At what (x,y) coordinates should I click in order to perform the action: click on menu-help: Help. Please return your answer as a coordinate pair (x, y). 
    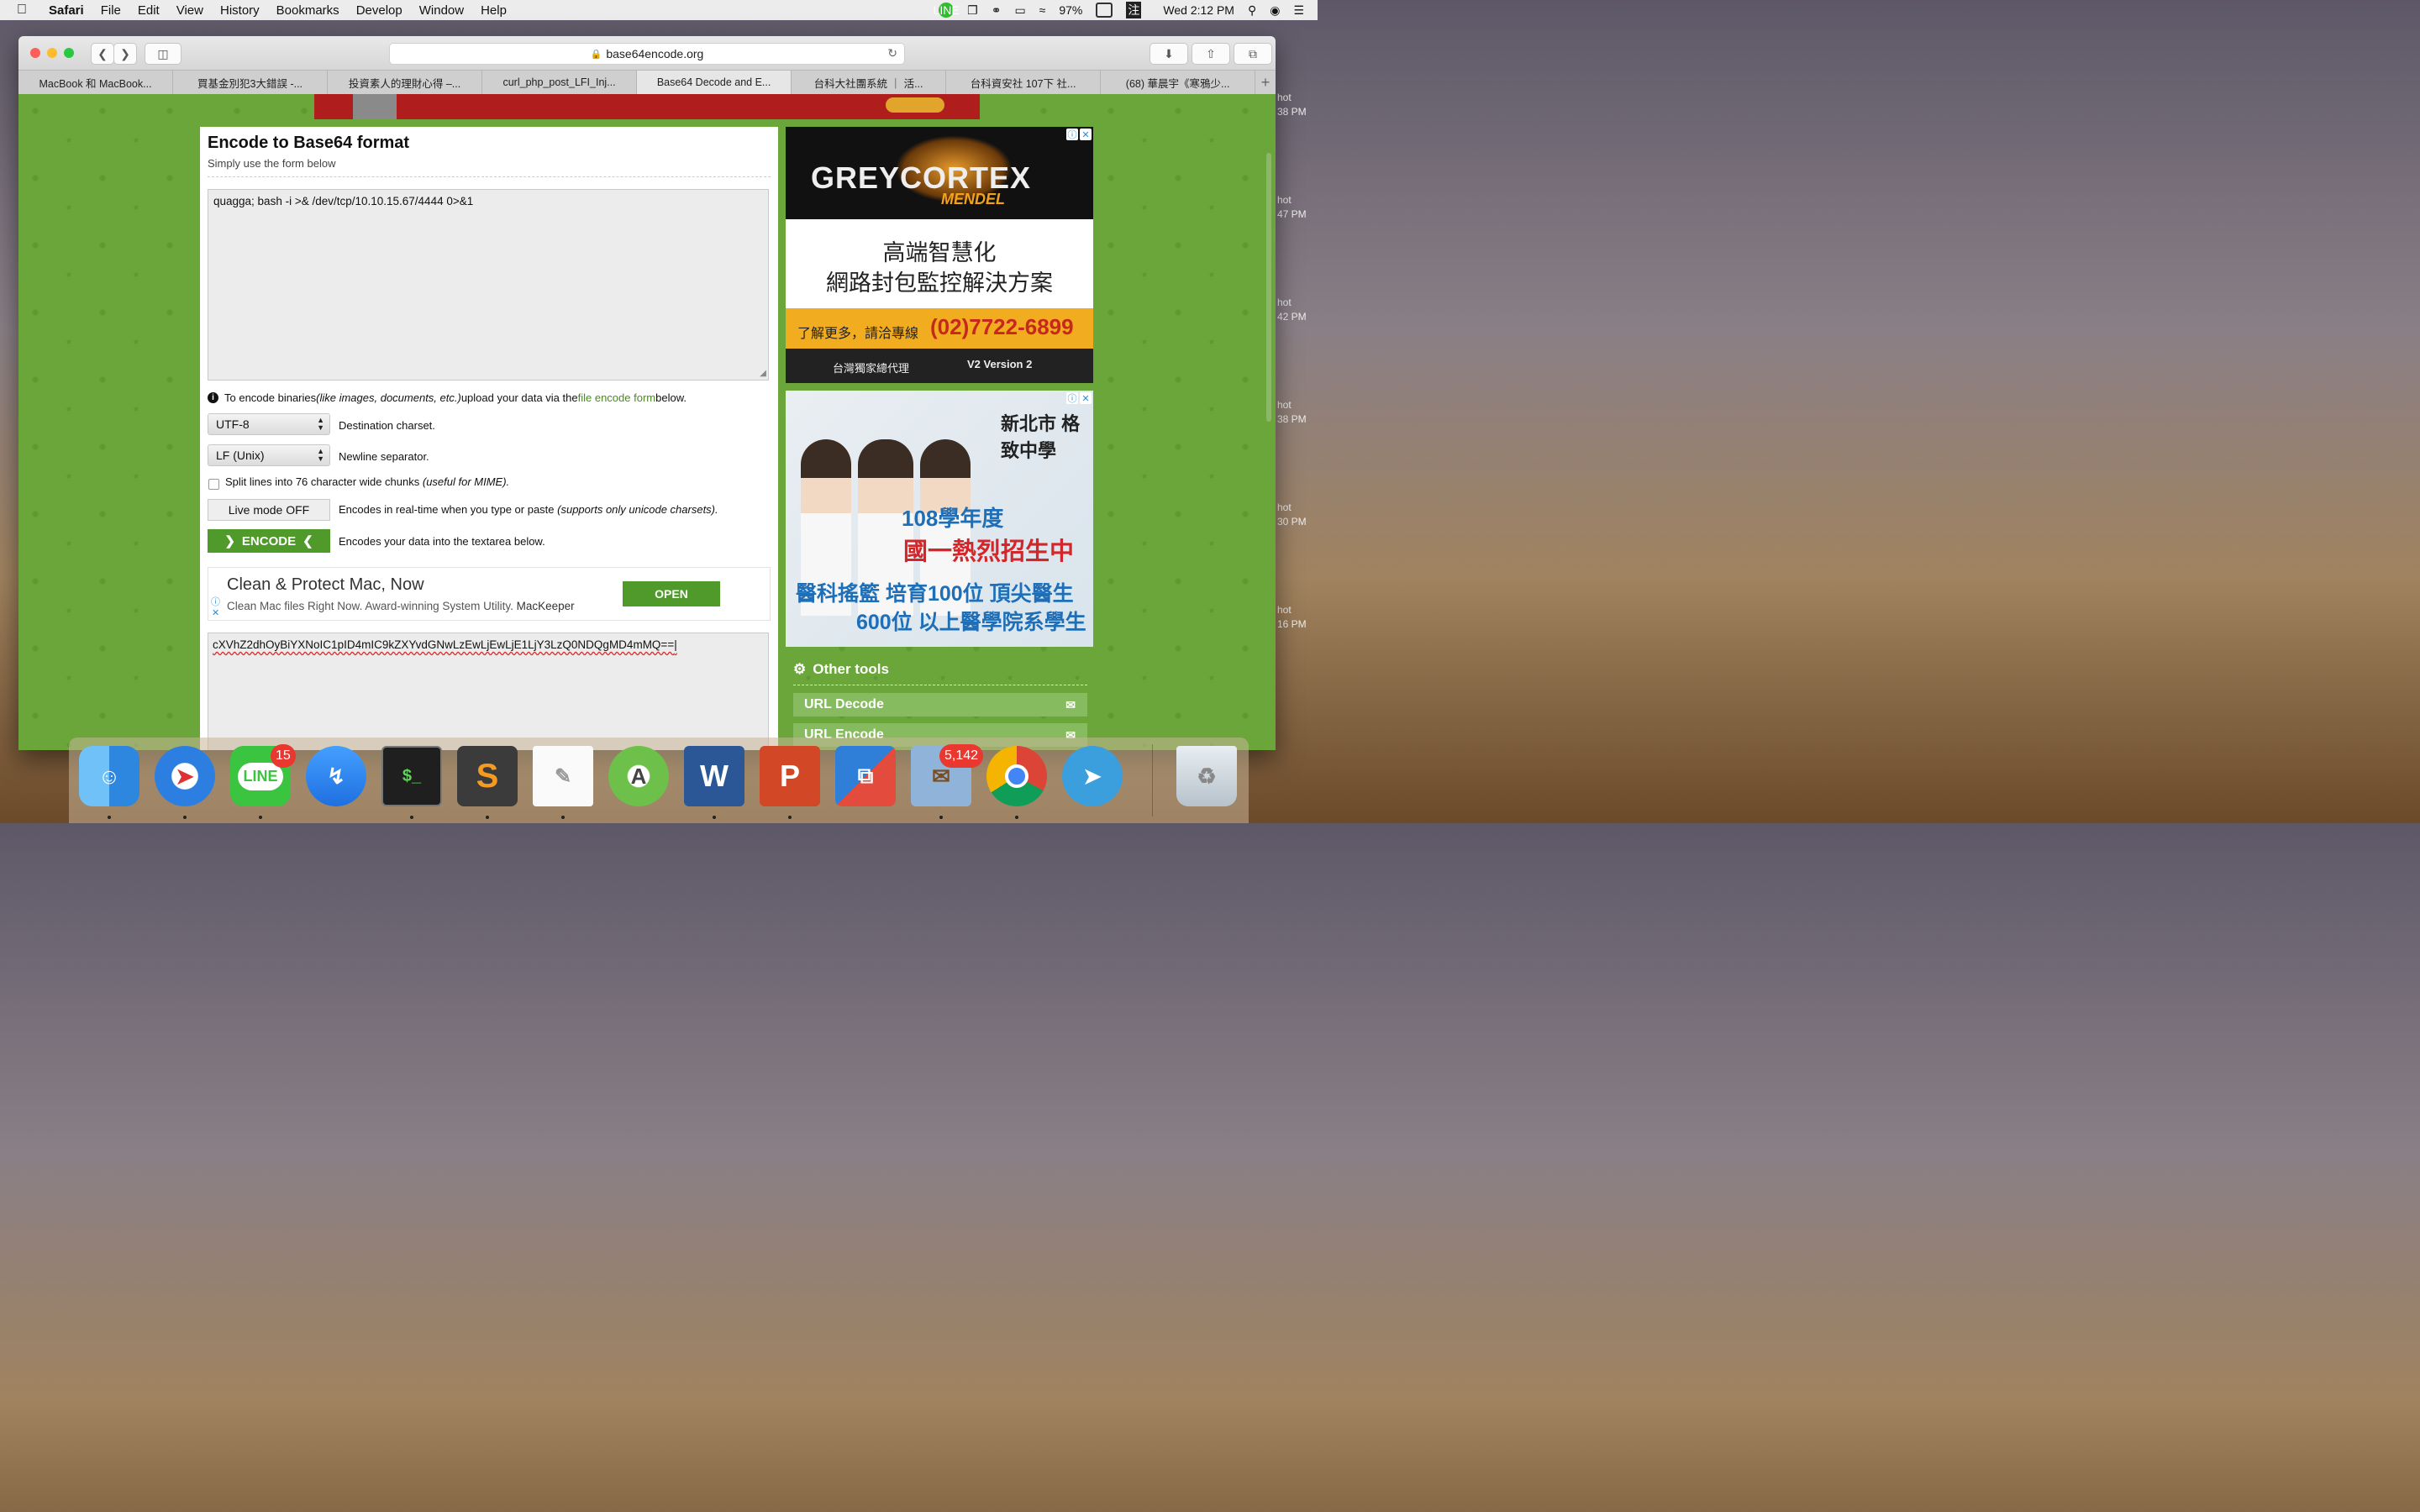
    Looking at the image, I should click on (494, 10).